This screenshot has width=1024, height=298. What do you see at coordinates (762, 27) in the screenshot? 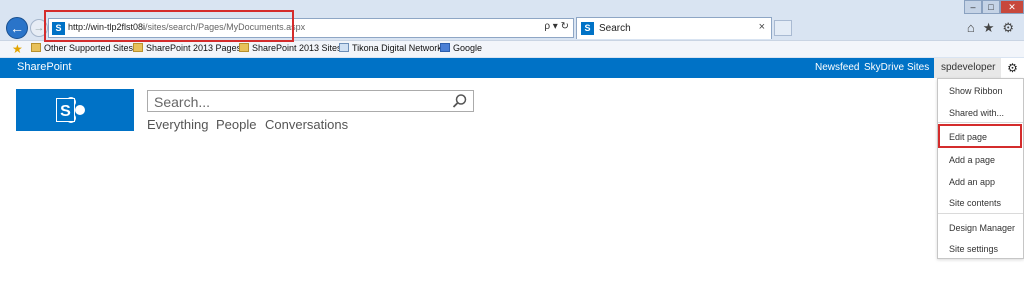
I see `tab-close-icon: ×` at bounding box center [762, 27].